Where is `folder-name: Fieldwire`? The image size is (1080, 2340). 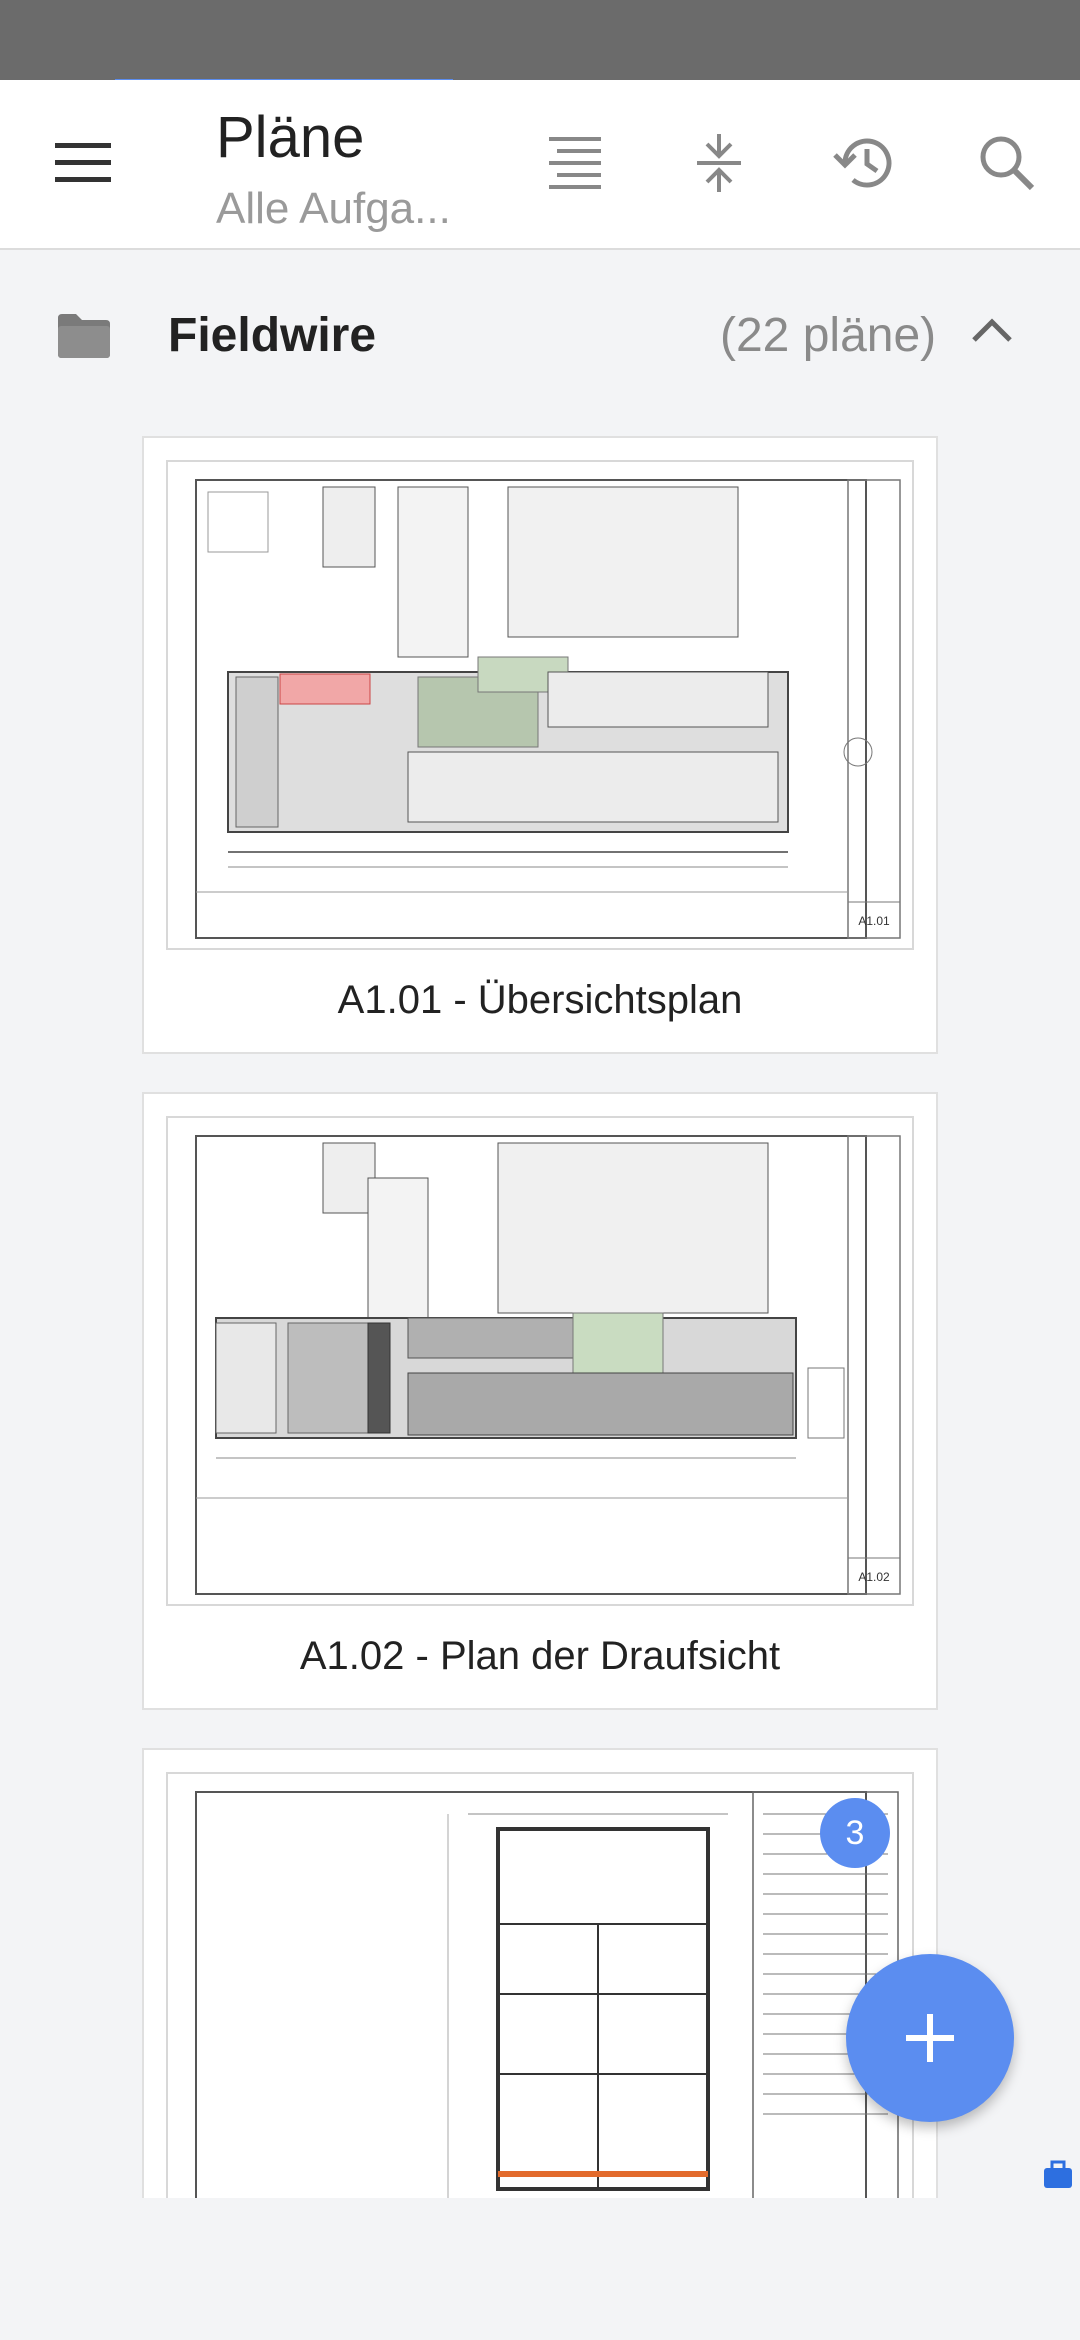
folder-name: Fieldwire is located at coordinates (272, 335).